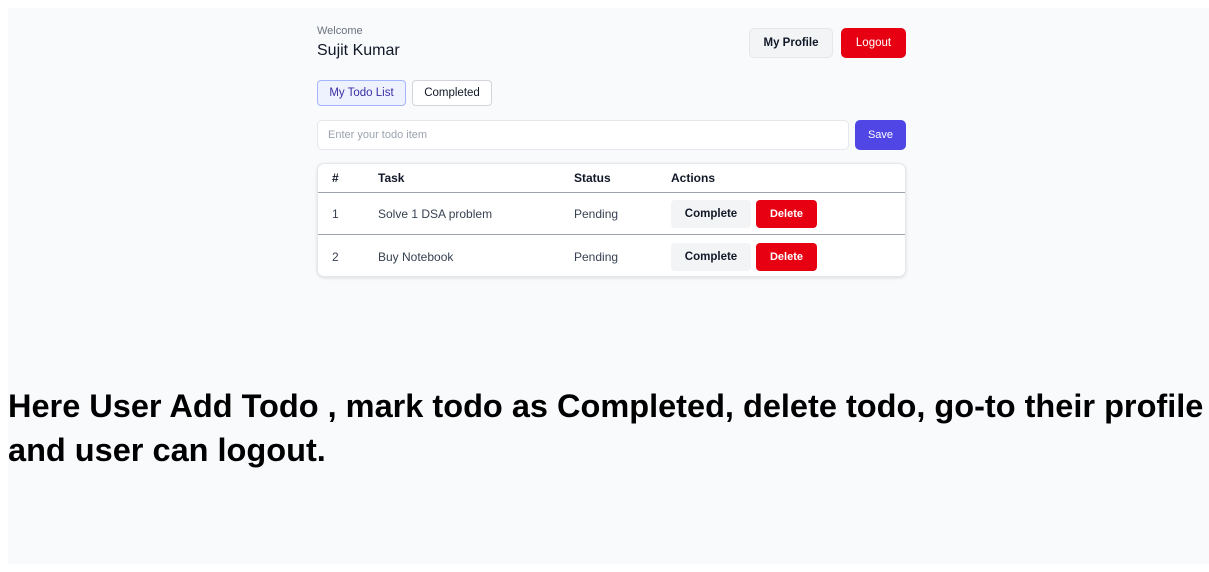 The height and width of the screenshot is (572, 1209). Describe the element at coordinates (611, 178) in the screenshot. I see `table-header-row: # Task Status Actions` at that location.